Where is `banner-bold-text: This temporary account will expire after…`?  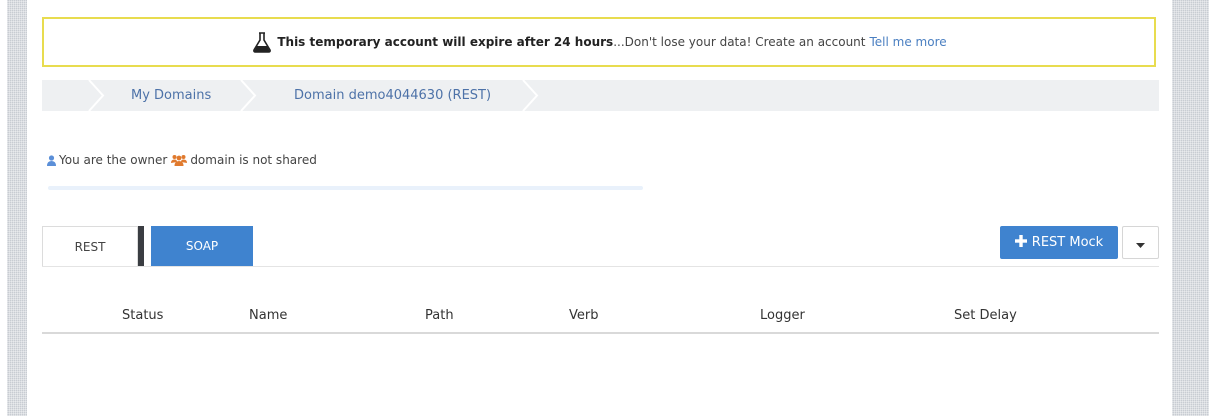 banner-bold-text: This temporary account will expire after… is located at coordinates (445, 42).